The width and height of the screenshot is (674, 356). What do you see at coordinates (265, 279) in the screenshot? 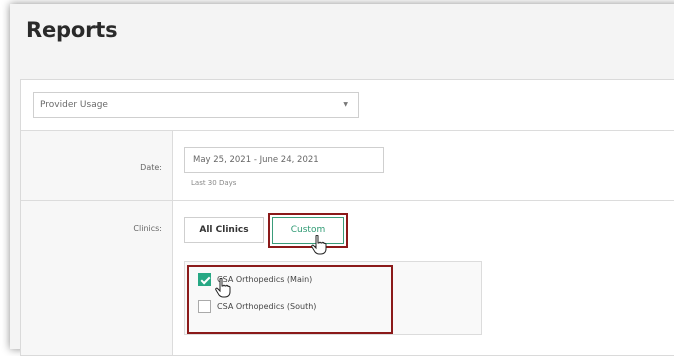
I see `clinic-option-label: CSA Orthopedics (Main)` at bounding box center [265, 279].